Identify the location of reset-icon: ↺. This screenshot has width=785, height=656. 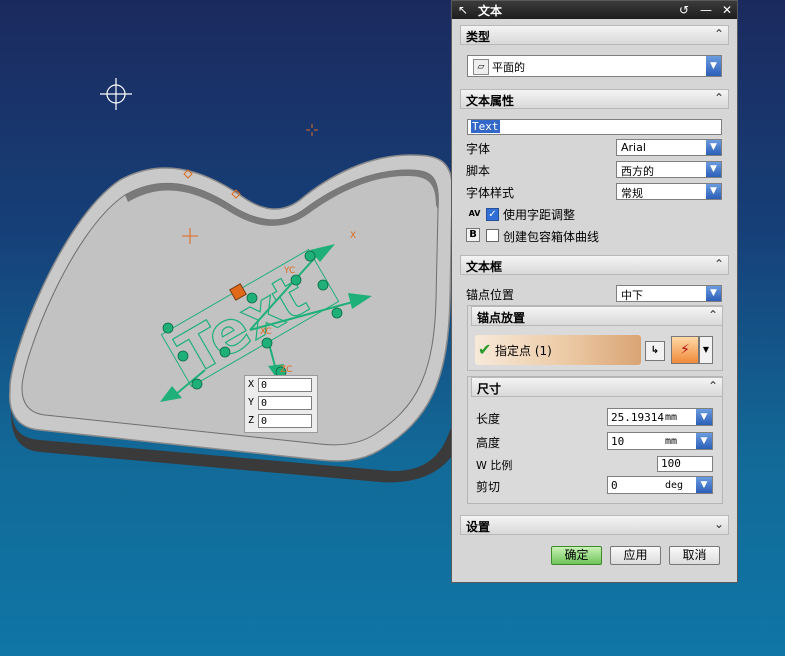
(684, 10).